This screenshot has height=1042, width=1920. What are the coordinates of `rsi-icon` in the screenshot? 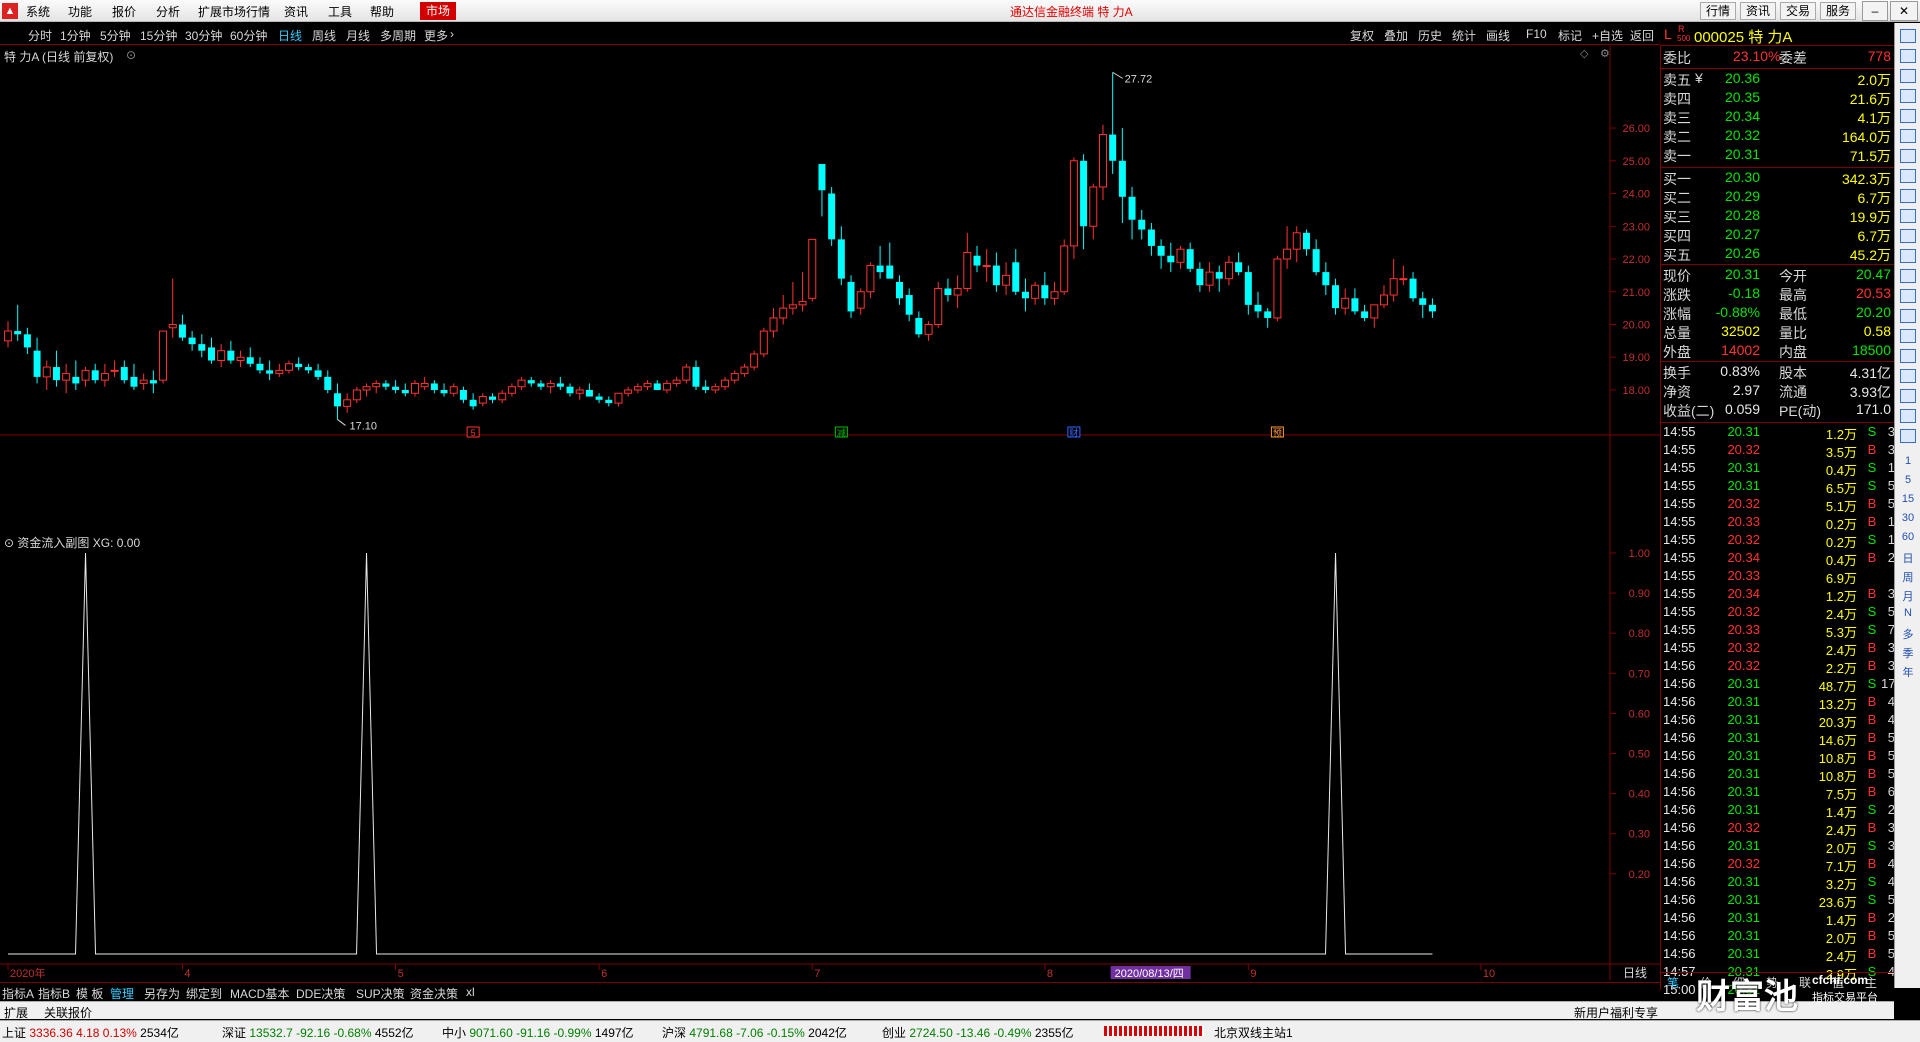 It's located at (1908, 316).